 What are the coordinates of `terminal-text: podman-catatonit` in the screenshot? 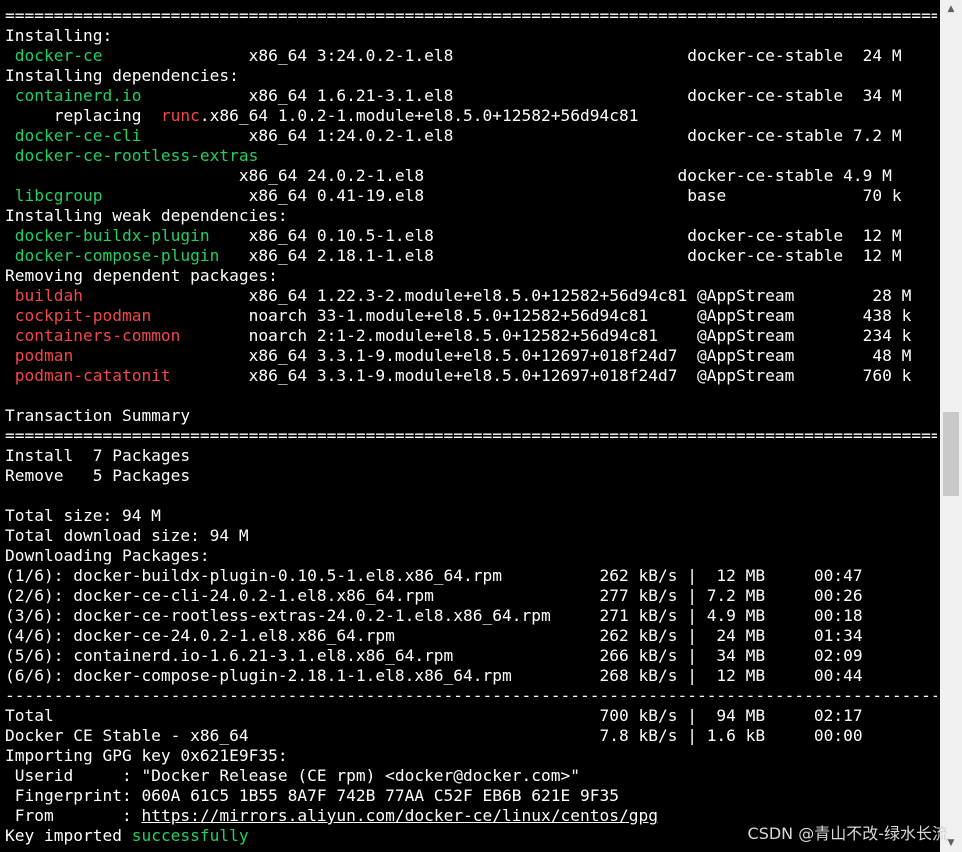 It's located at (92, 375).